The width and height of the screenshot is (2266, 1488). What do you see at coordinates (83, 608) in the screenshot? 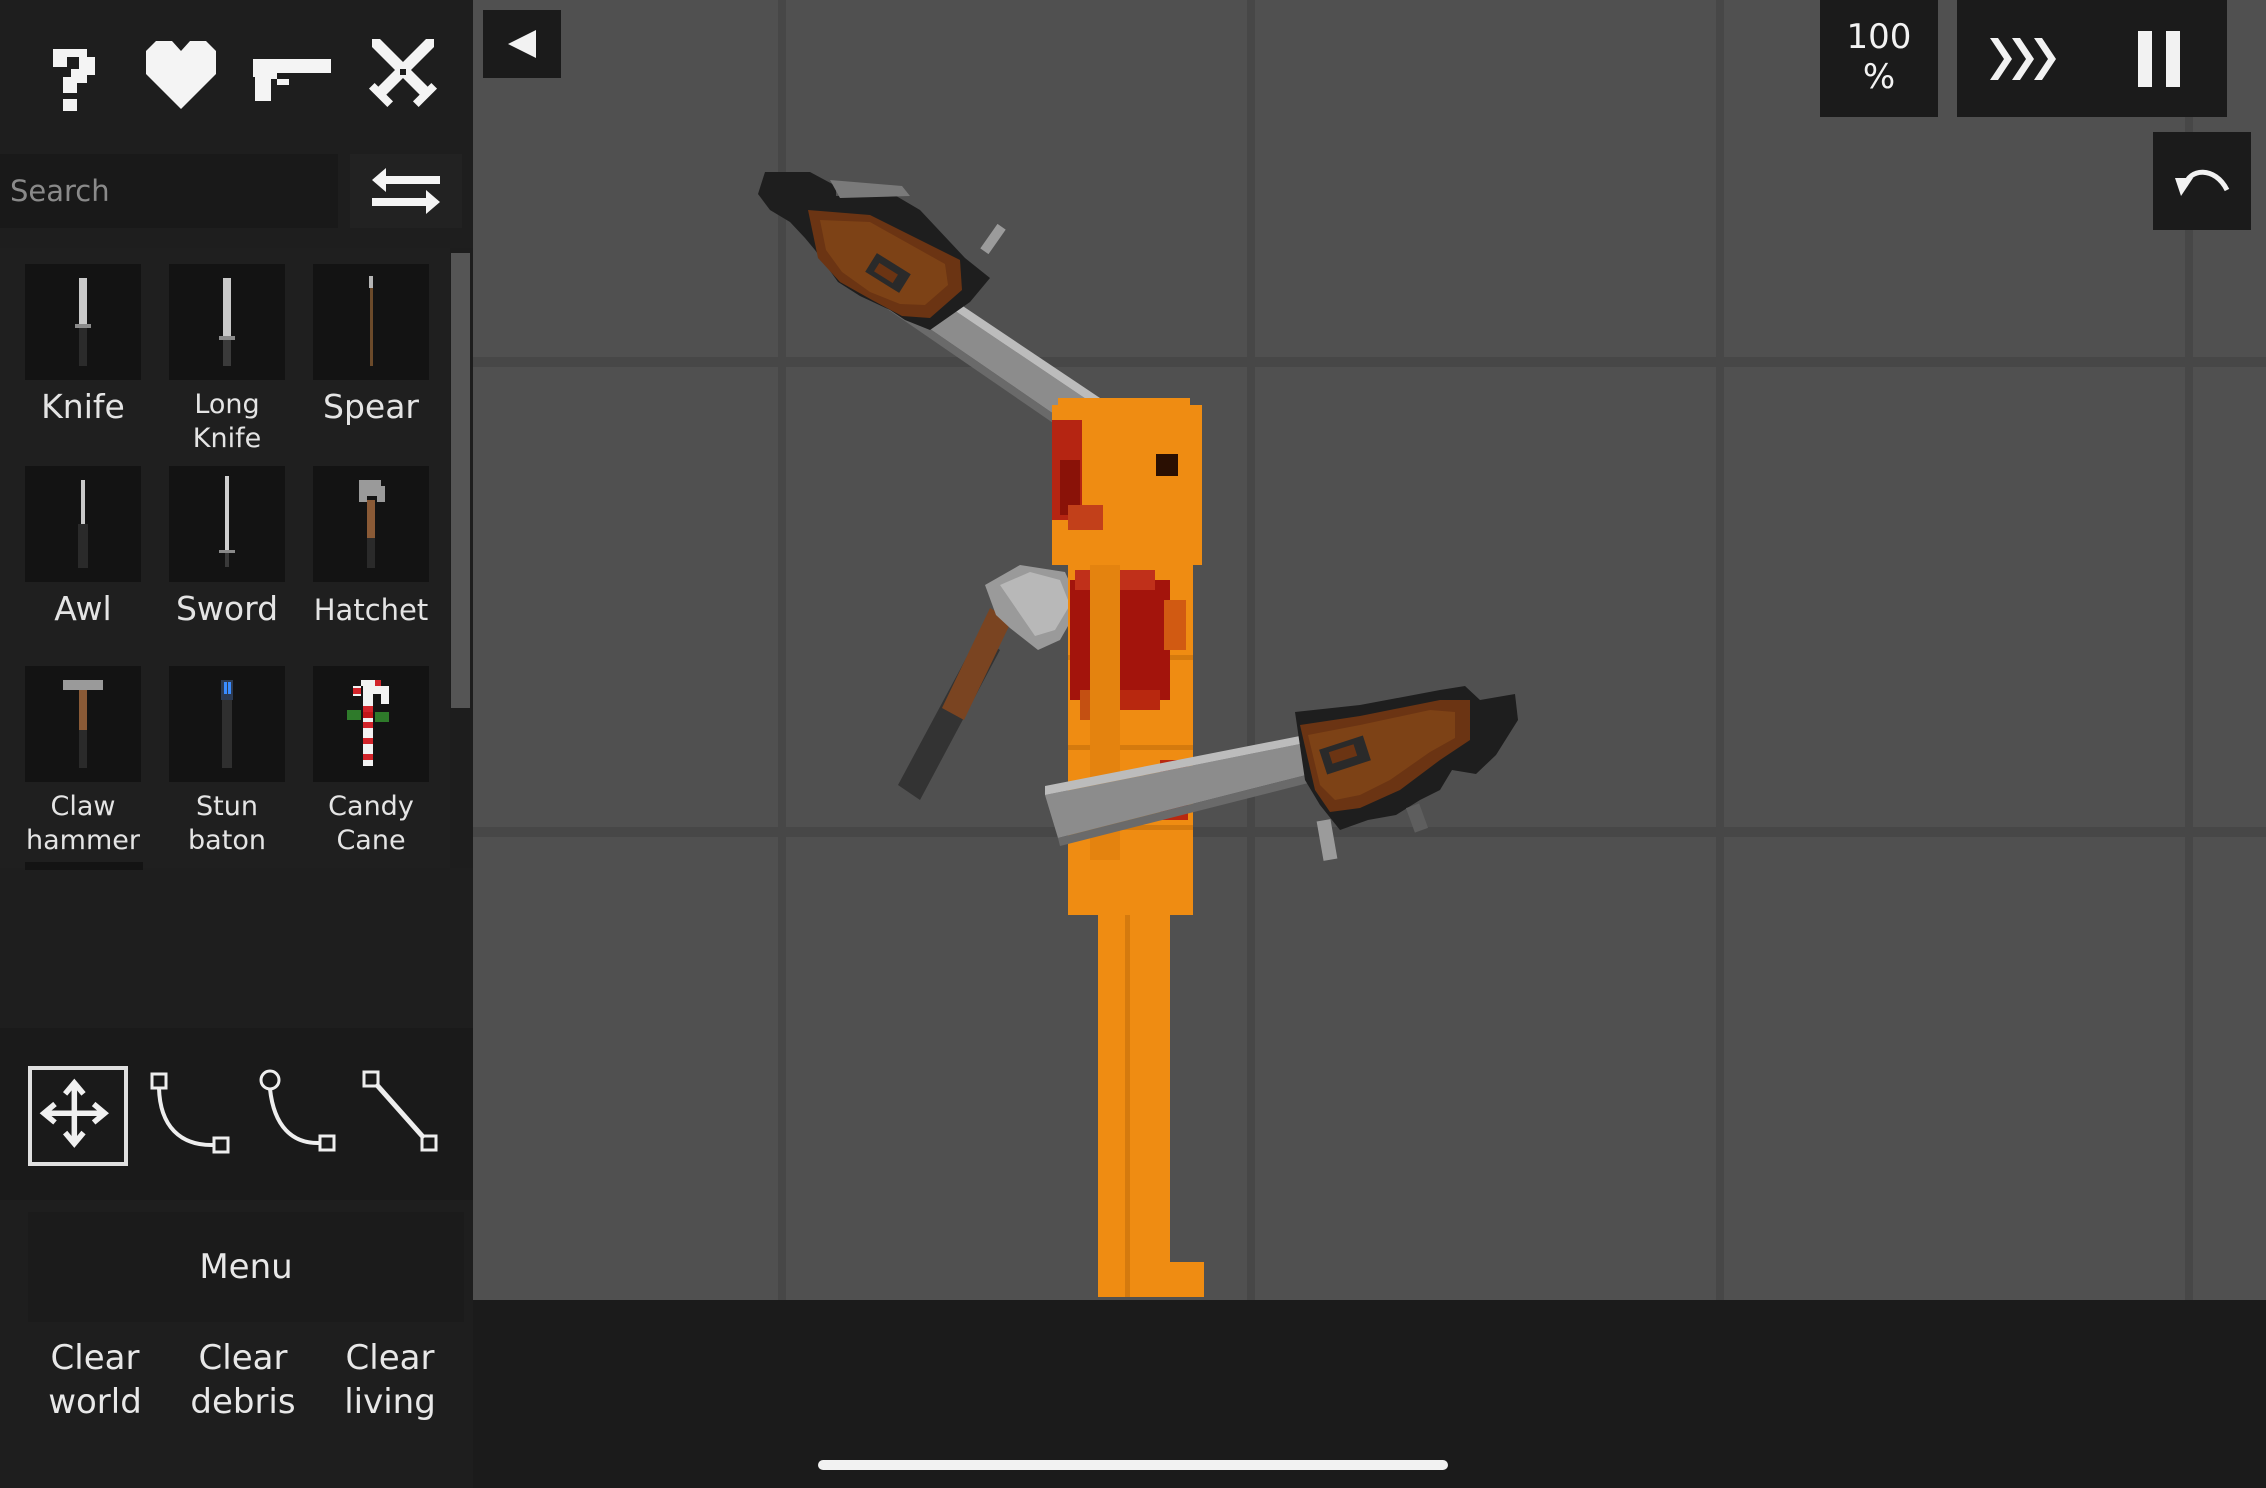
I see `item-label: Awl` at bounding box center [83, 608].